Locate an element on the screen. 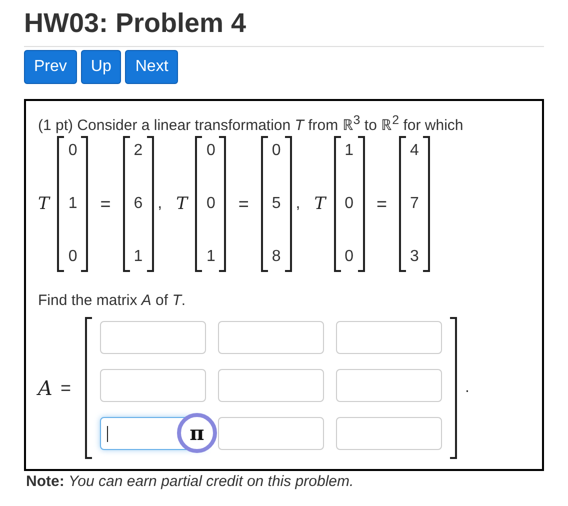 This screenshot has width=568, height=506. problem-text: (1 pt) Consider a linear transformation T from ℝ$^{3}$ to ℝ$^{2}$ for which is located at coordinates (251, 123).